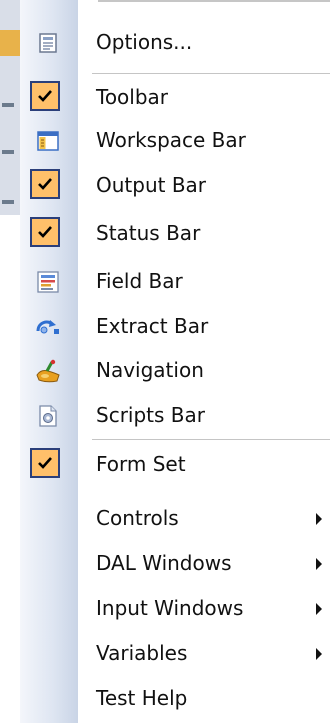  I want to click on menu-item-input-windows: Input Windows, so click(175, 608).